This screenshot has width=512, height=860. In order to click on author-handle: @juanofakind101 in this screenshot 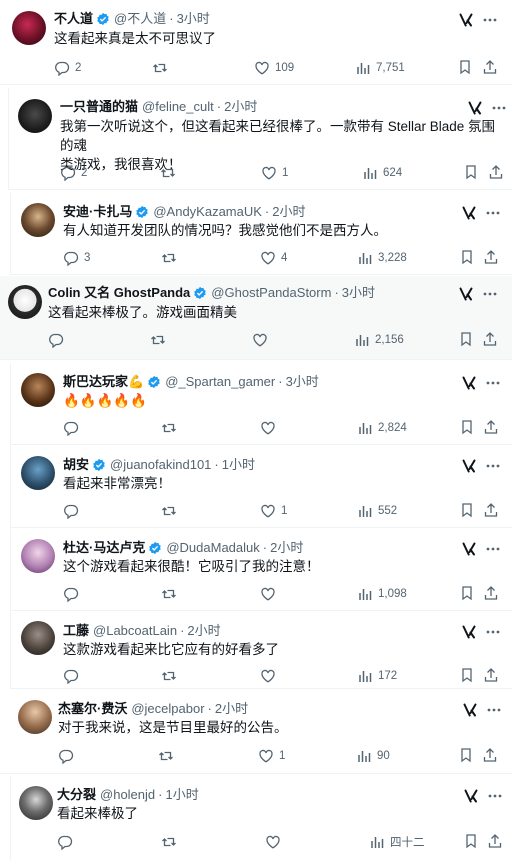, I will do `click(160, 465)`.